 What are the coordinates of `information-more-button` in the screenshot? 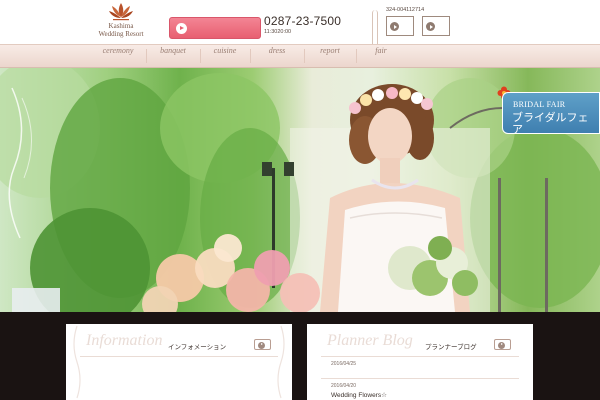 It's located at (262, 344).